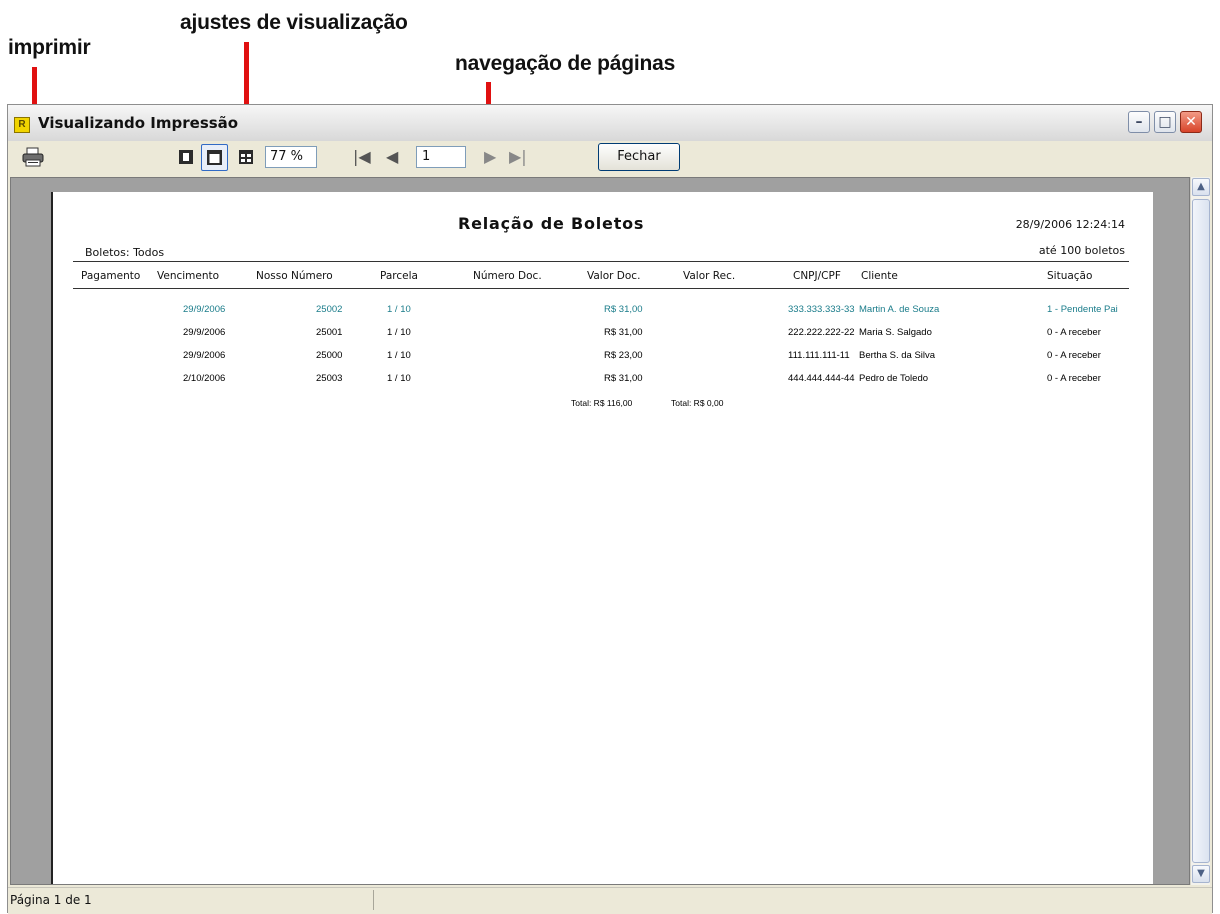 The image size is (1220, 914). Describe the element at coordinates (33, 157) in the screenshot. I see `printer-icon` at that location.